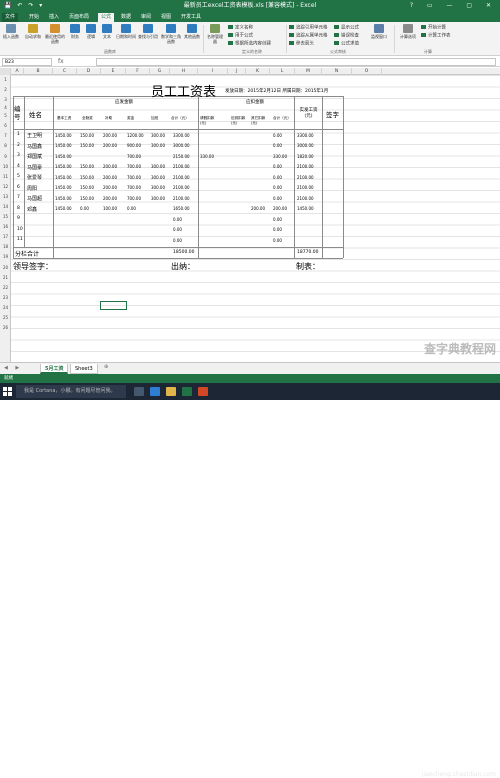 The image size is (500, 778). What do you see at coordinates (346, 28) in the screenshot?
I see `show-formulas-button: 显示公式` at bounding box center [346, 28].